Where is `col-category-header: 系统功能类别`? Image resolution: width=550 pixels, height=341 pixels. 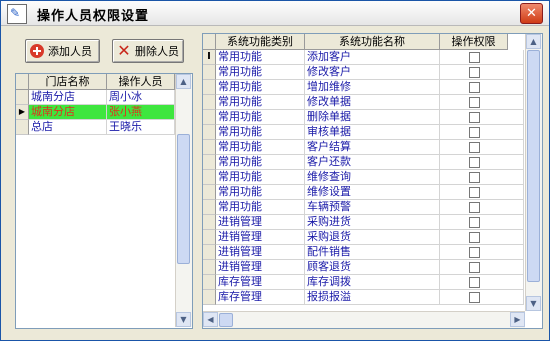
col-category-header: 系统功能类别 is located at coordinates (260, 42).